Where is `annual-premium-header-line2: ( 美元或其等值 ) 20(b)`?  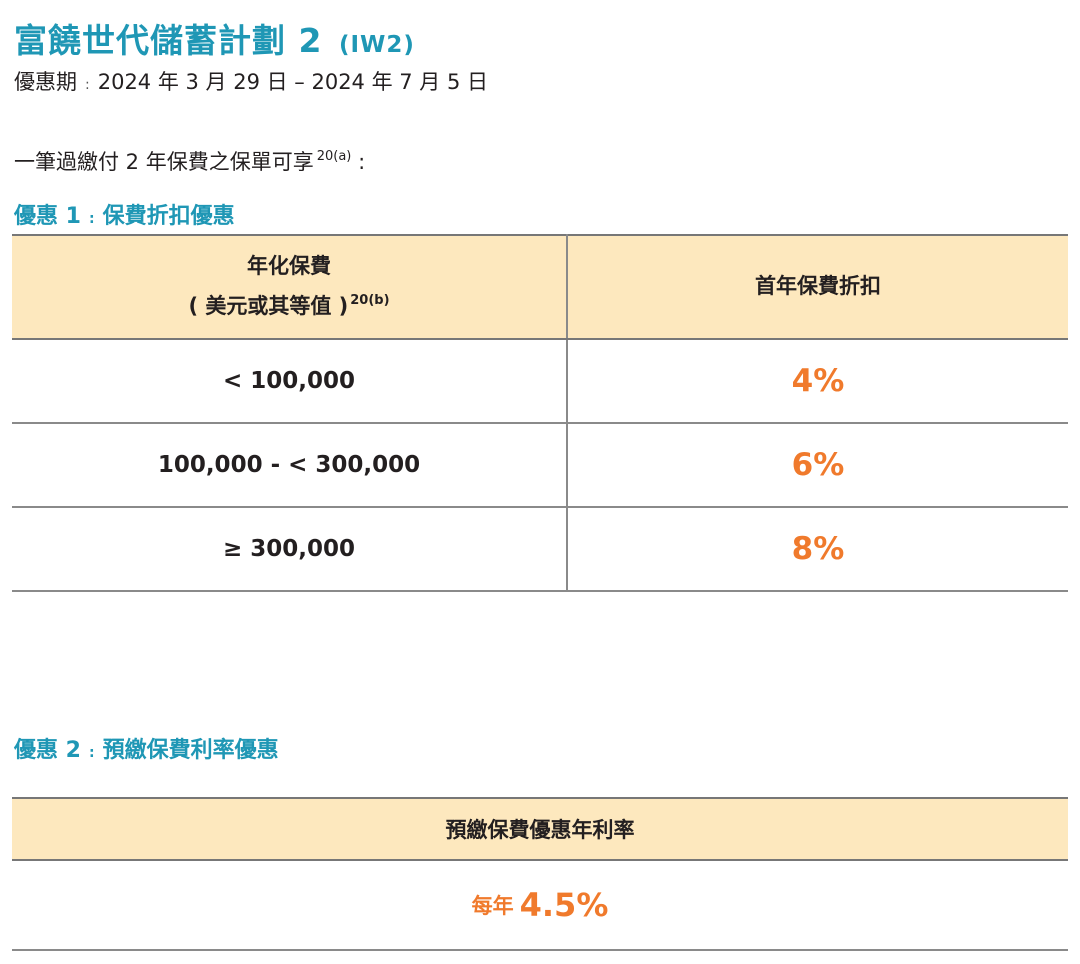 annual-premium-header-line2: ( 美元或其等值 ) 20(b) is located at coordinates (289, 307).